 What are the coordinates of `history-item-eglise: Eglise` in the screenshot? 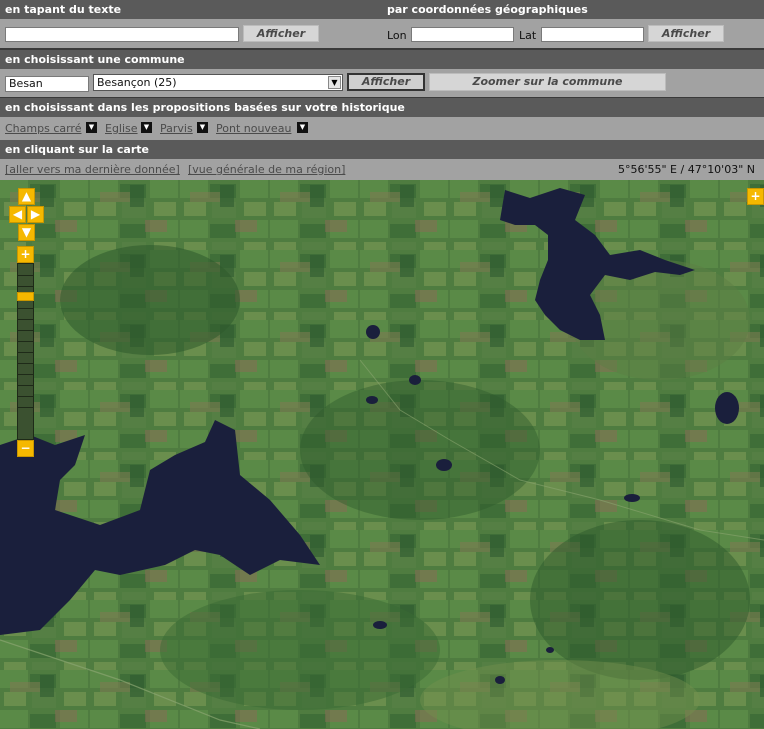 It's located at (121, 128).